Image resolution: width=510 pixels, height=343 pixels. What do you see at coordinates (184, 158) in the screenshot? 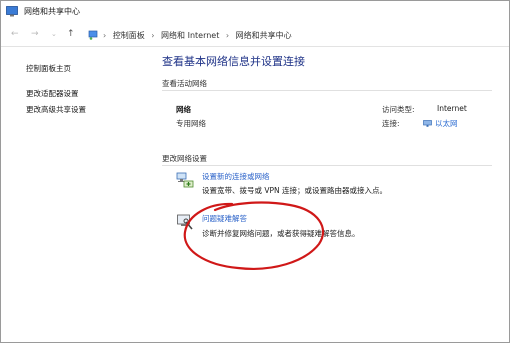
I see `change-settings-title: 更改网络设置` at bounding box center [184, 158].